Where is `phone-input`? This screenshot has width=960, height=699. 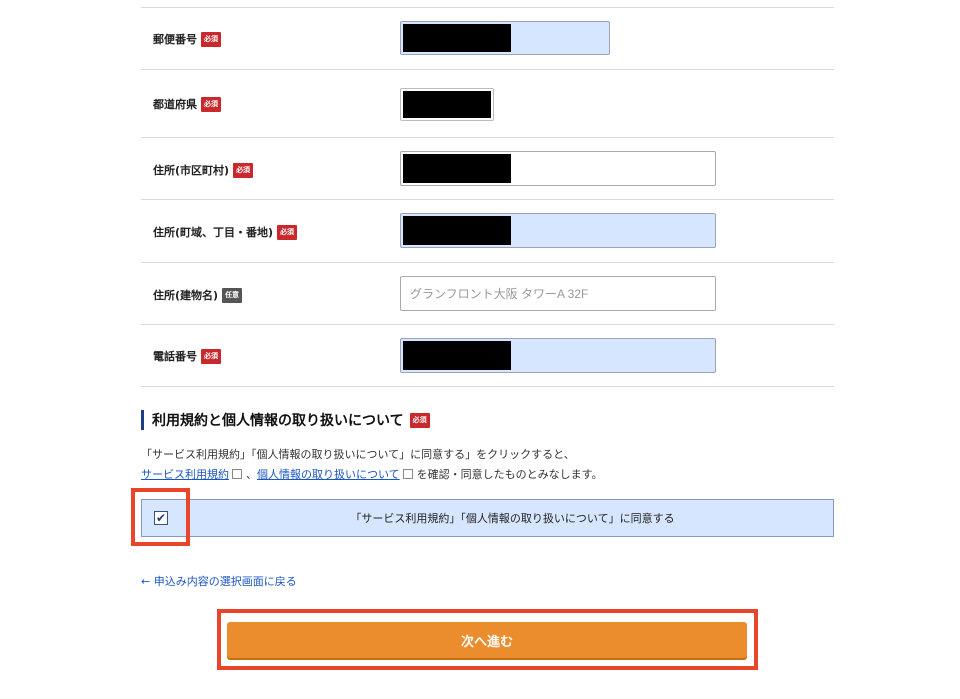 phone-input is located at coordinates (558, 355).